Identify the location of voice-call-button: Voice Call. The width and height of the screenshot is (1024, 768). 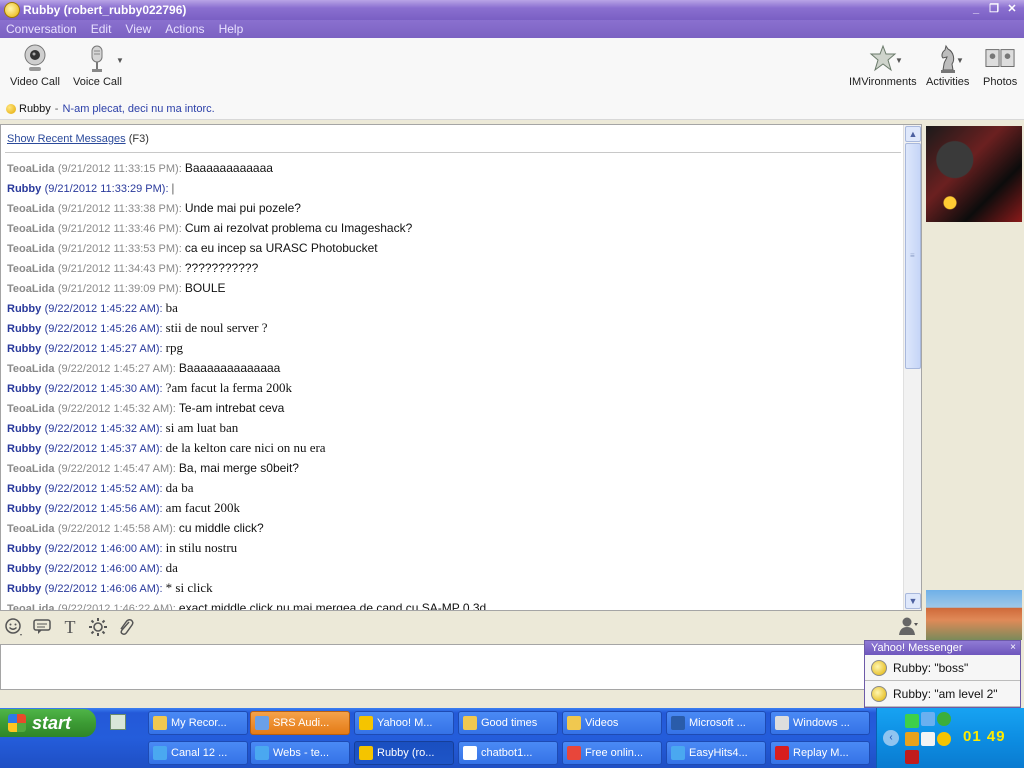
(97, 65).